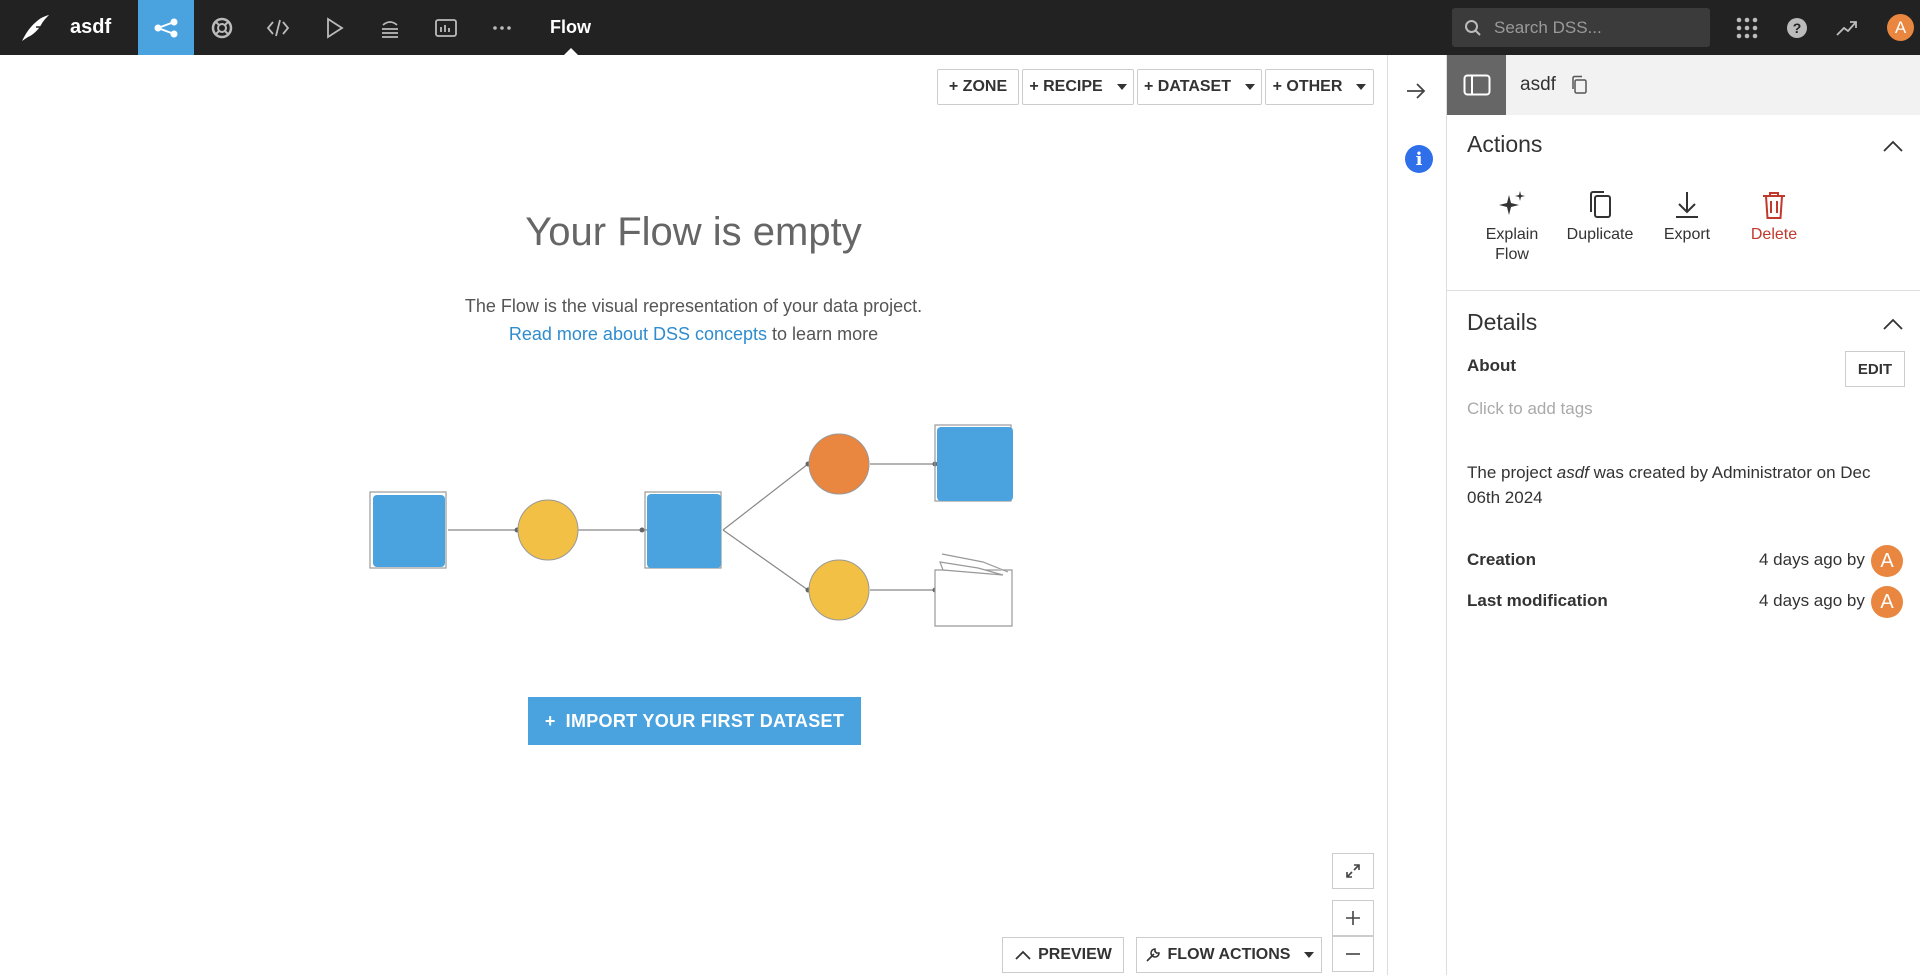 This screenshot has width=1920, height=975. I want to click on export-action: Export, so click(1687, 214).